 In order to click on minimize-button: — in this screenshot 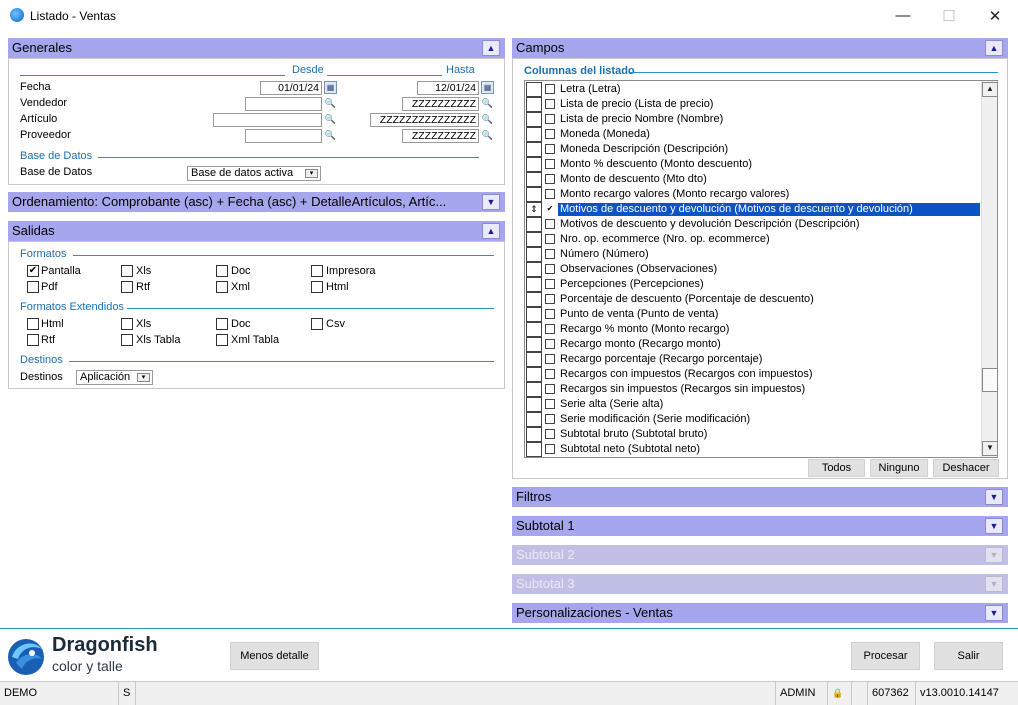, I will do `click(903, 15)`.